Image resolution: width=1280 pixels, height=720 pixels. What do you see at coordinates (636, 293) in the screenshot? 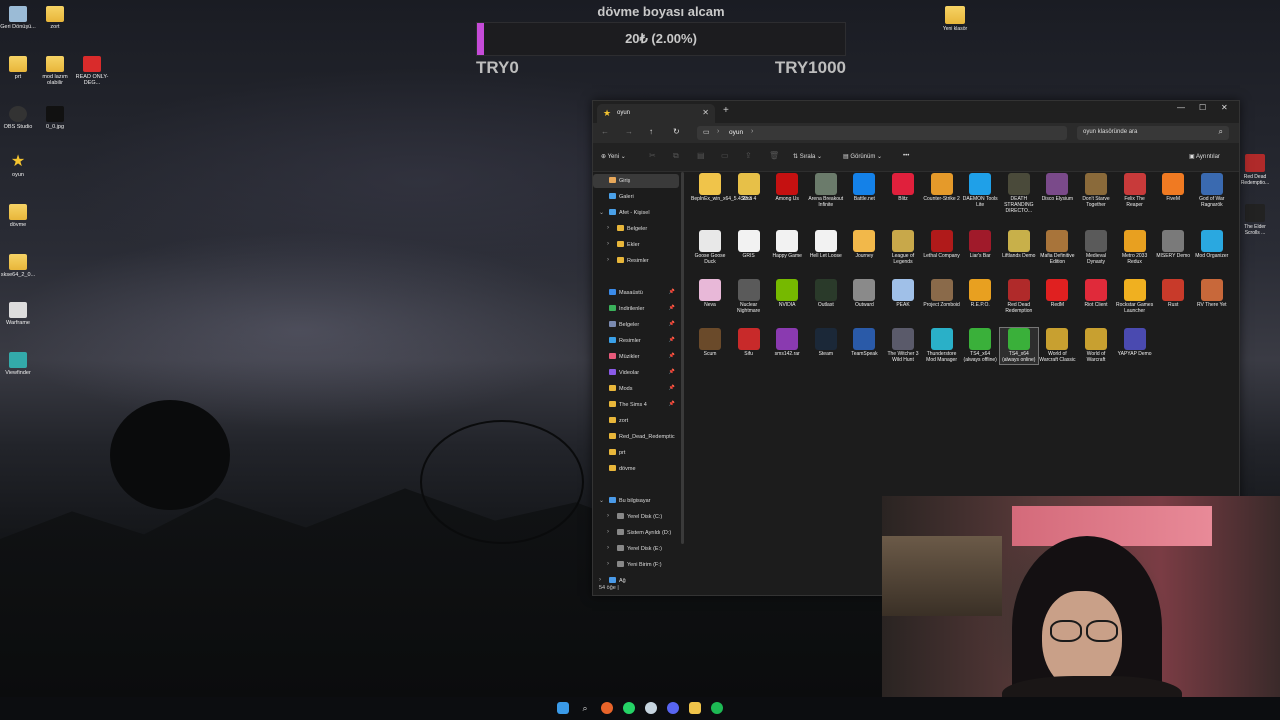
I see `nav-item: Masaüstü 📌` at bounding box center [636, 293].